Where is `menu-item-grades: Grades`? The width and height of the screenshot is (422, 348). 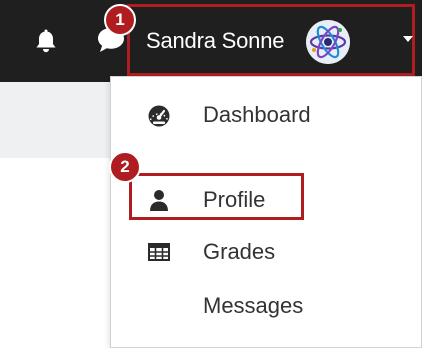
menu-item-grades: Grades is located at coordinates (266, 252).